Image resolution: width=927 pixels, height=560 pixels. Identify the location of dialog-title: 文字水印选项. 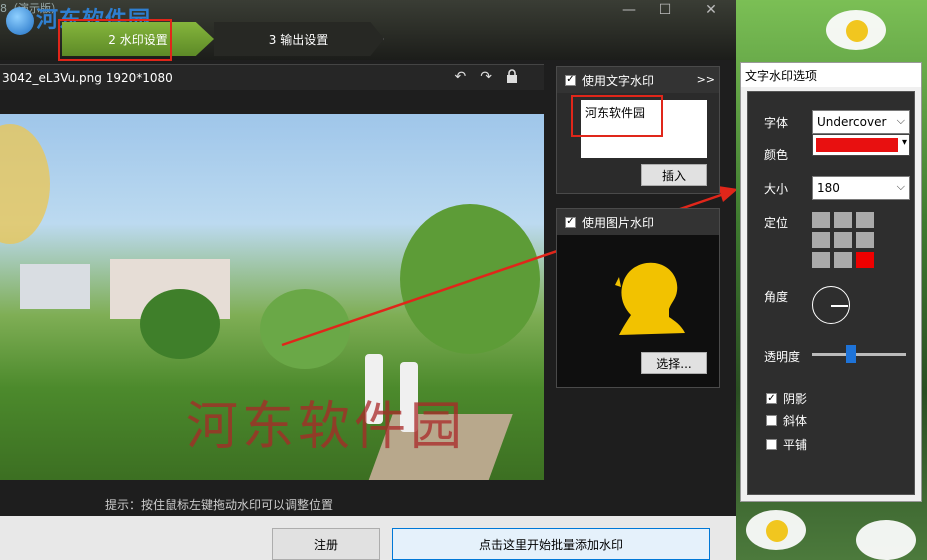
(831, 75).